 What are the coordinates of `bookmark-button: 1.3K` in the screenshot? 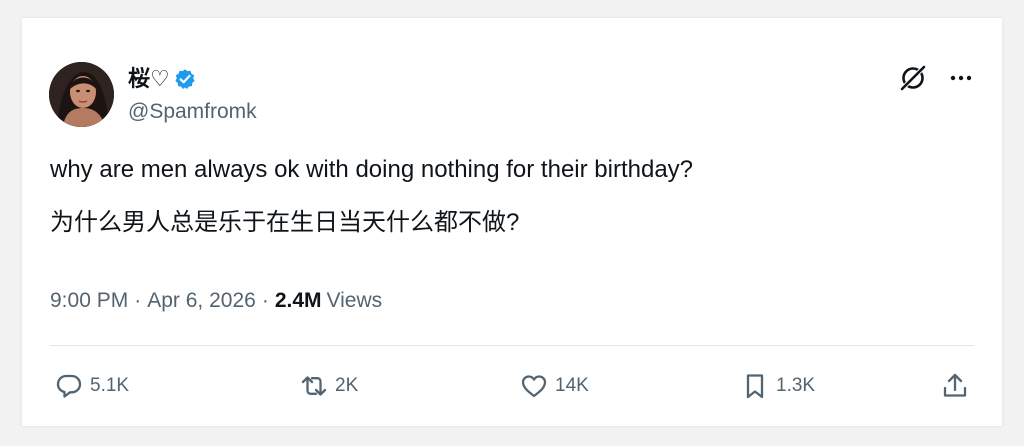 It's located at (777, 386).